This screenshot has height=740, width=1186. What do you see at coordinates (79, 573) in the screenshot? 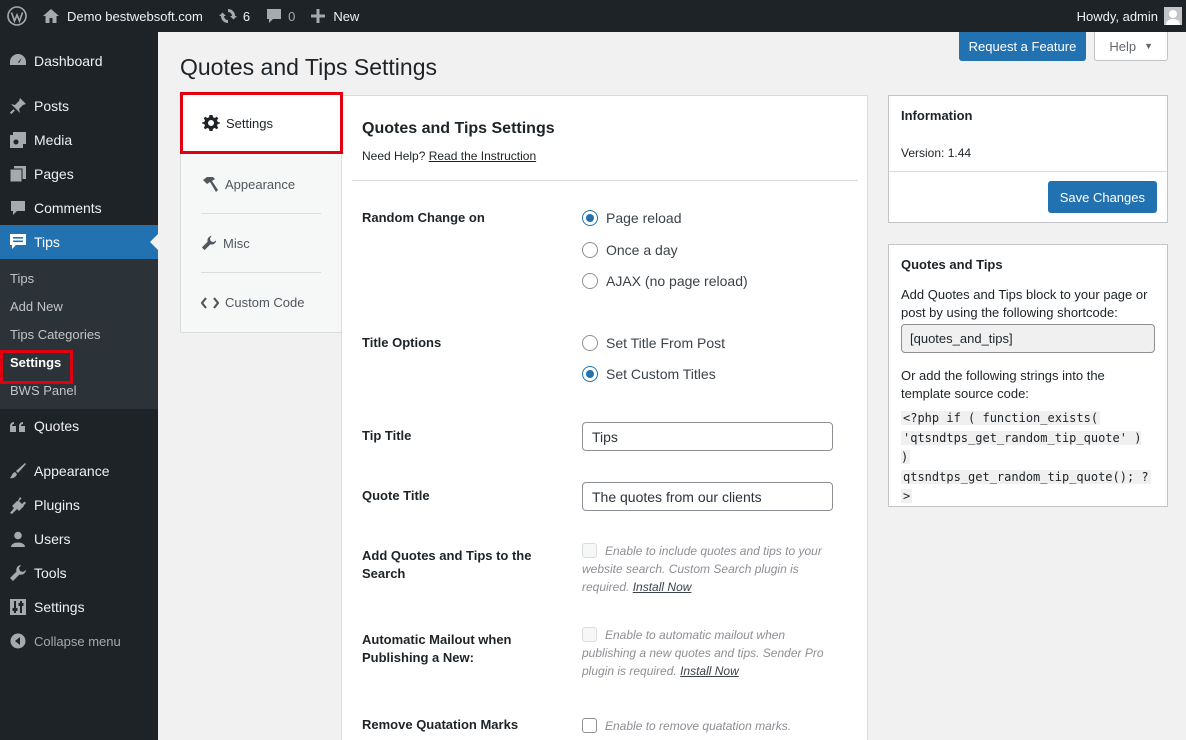
I see `sidebar-item-tools: Tools` at bounding box center [79, 573].